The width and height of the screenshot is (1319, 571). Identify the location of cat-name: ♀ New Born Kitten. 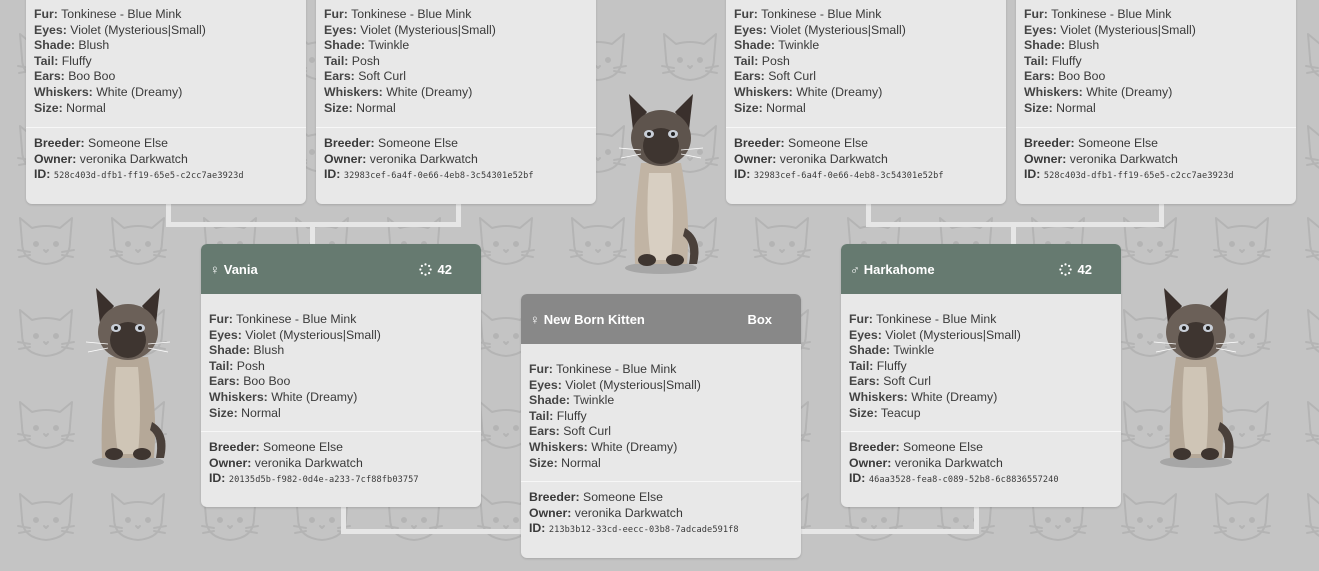
(587, 319).